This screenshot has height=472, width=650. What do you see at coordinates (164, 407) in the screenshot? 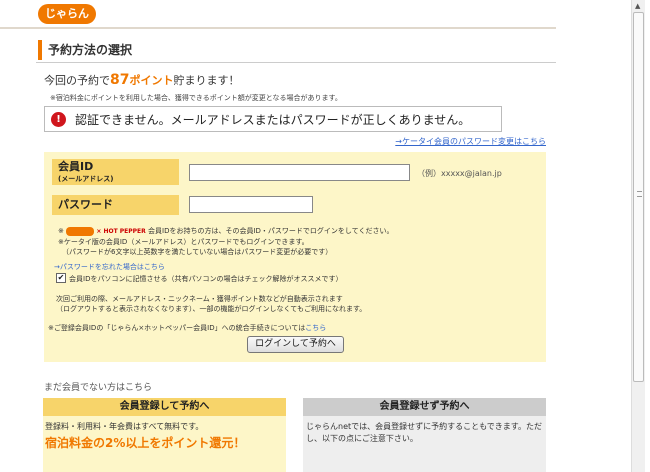
I see `register-and-reserve-button: 会員登録して予約へ` at bounding box center [164, 407].